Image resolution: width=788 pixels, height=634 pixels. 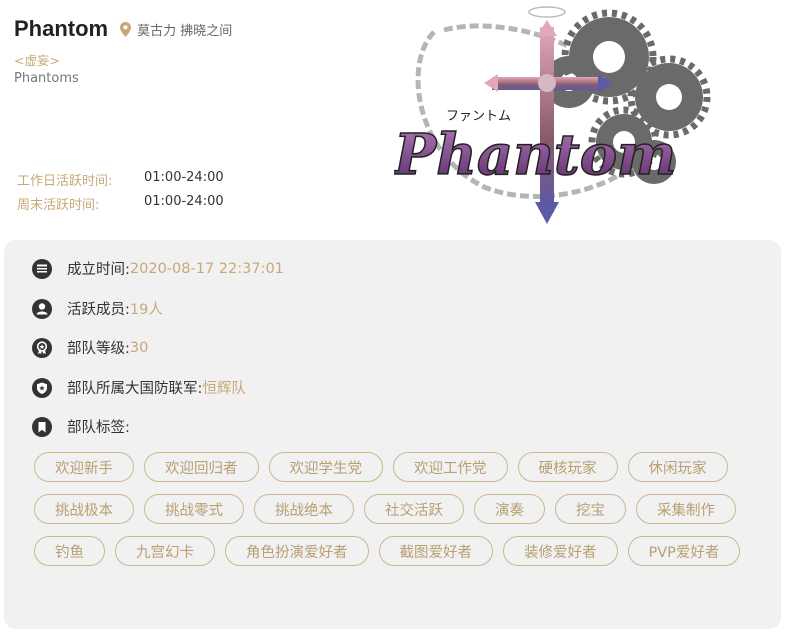 What do you see at coordinates (84, 467) in the screenshot?
I see `tag-chip: 欢迎新手` at bounding box center [84, 467].